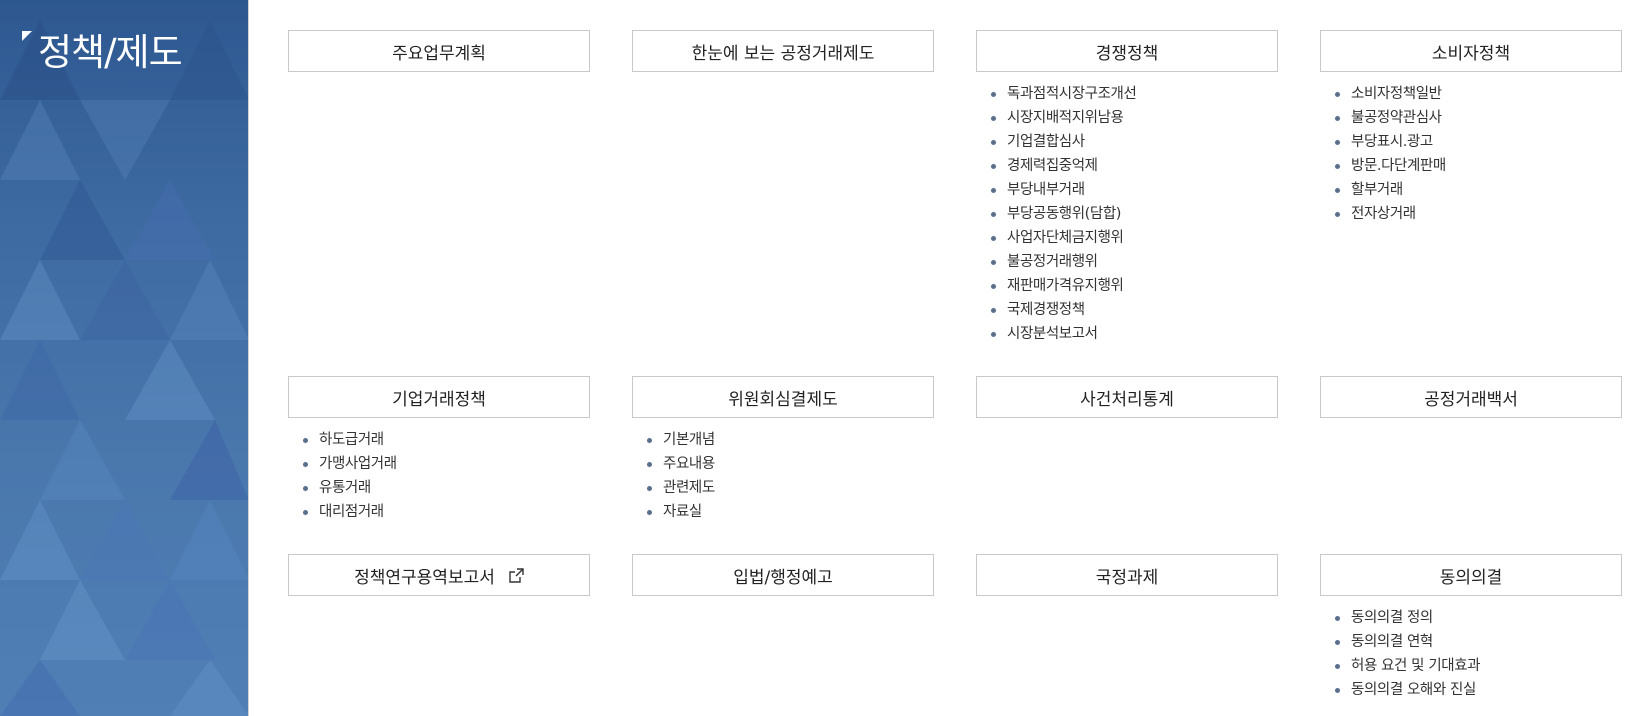 The height and width of the screenshot is (716, 1636). Describe the element at coordinates (1127, 577) in the screenshot. I see `menu-title-label: 국정과제` at that location.